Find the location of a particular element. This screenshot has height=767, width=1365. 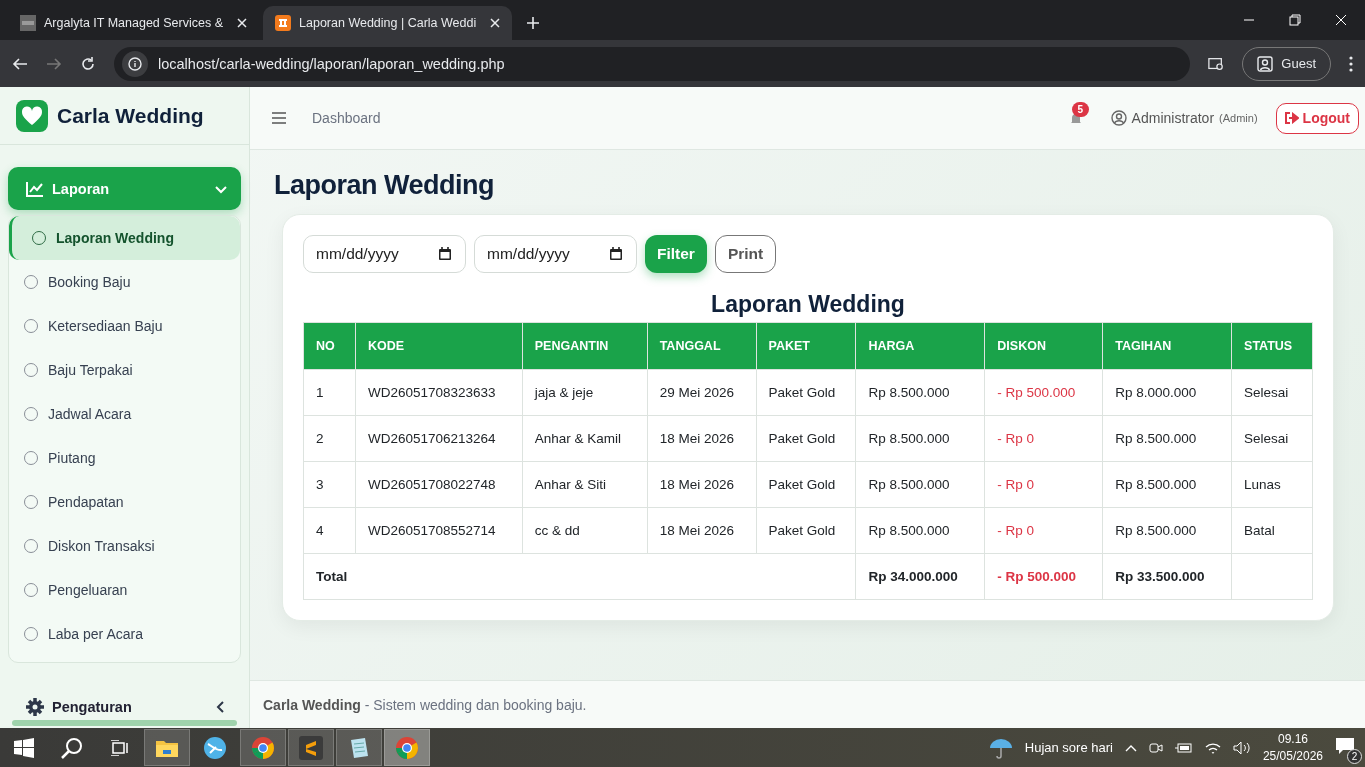

print-button: Print is located at coordinates (745, 254).